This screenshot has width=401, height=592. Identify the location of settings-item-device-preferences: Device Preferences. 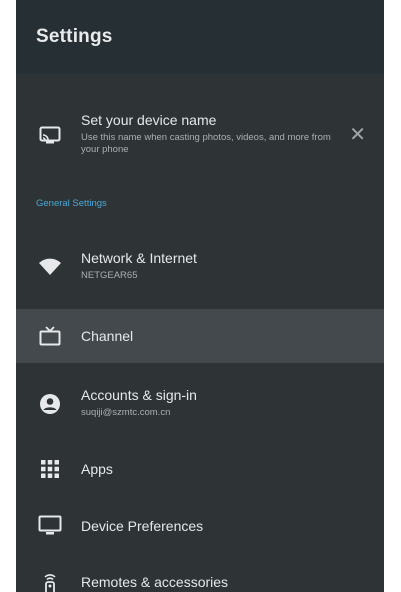
(200, 526).